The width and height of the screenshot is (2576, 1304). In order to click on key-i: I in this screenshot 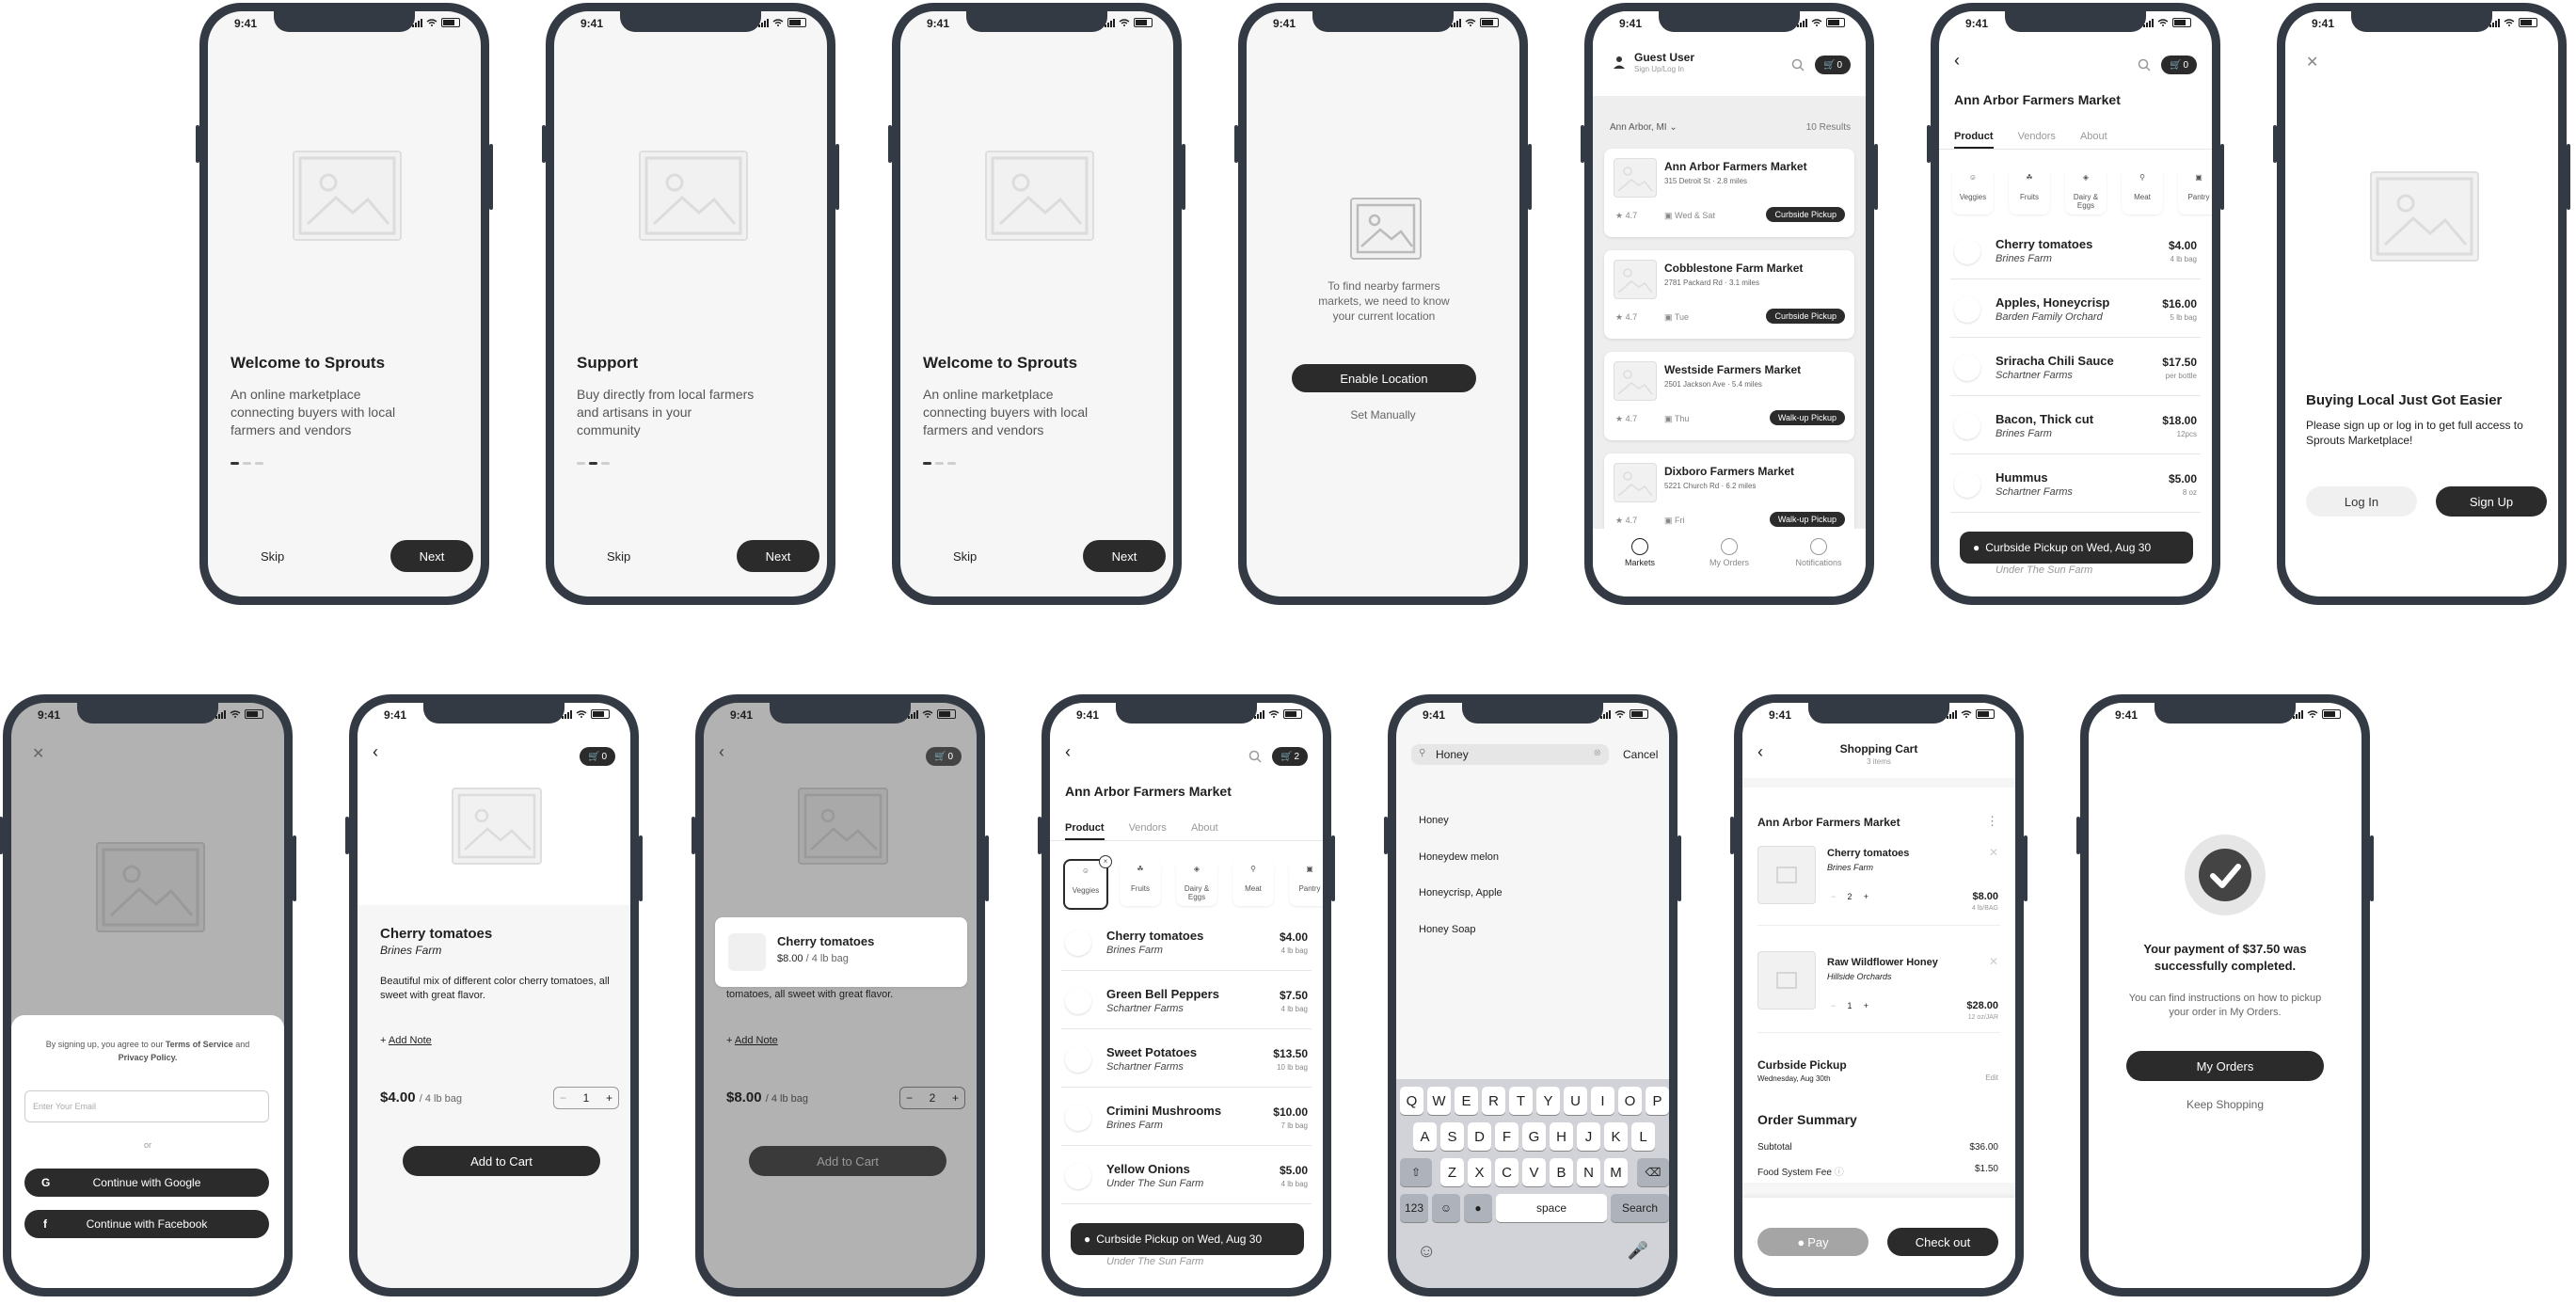, I will do `click(1602, 1101)`.